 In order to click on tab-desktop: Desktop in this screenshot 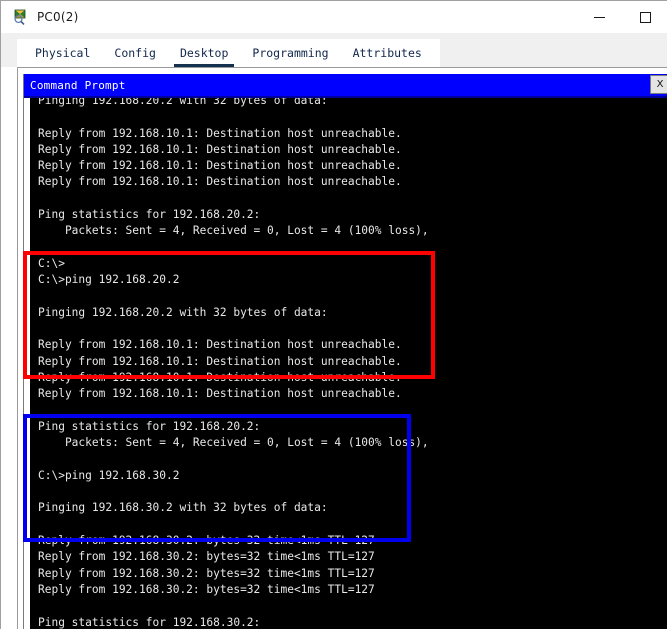, I will do `click(204, 53)`.